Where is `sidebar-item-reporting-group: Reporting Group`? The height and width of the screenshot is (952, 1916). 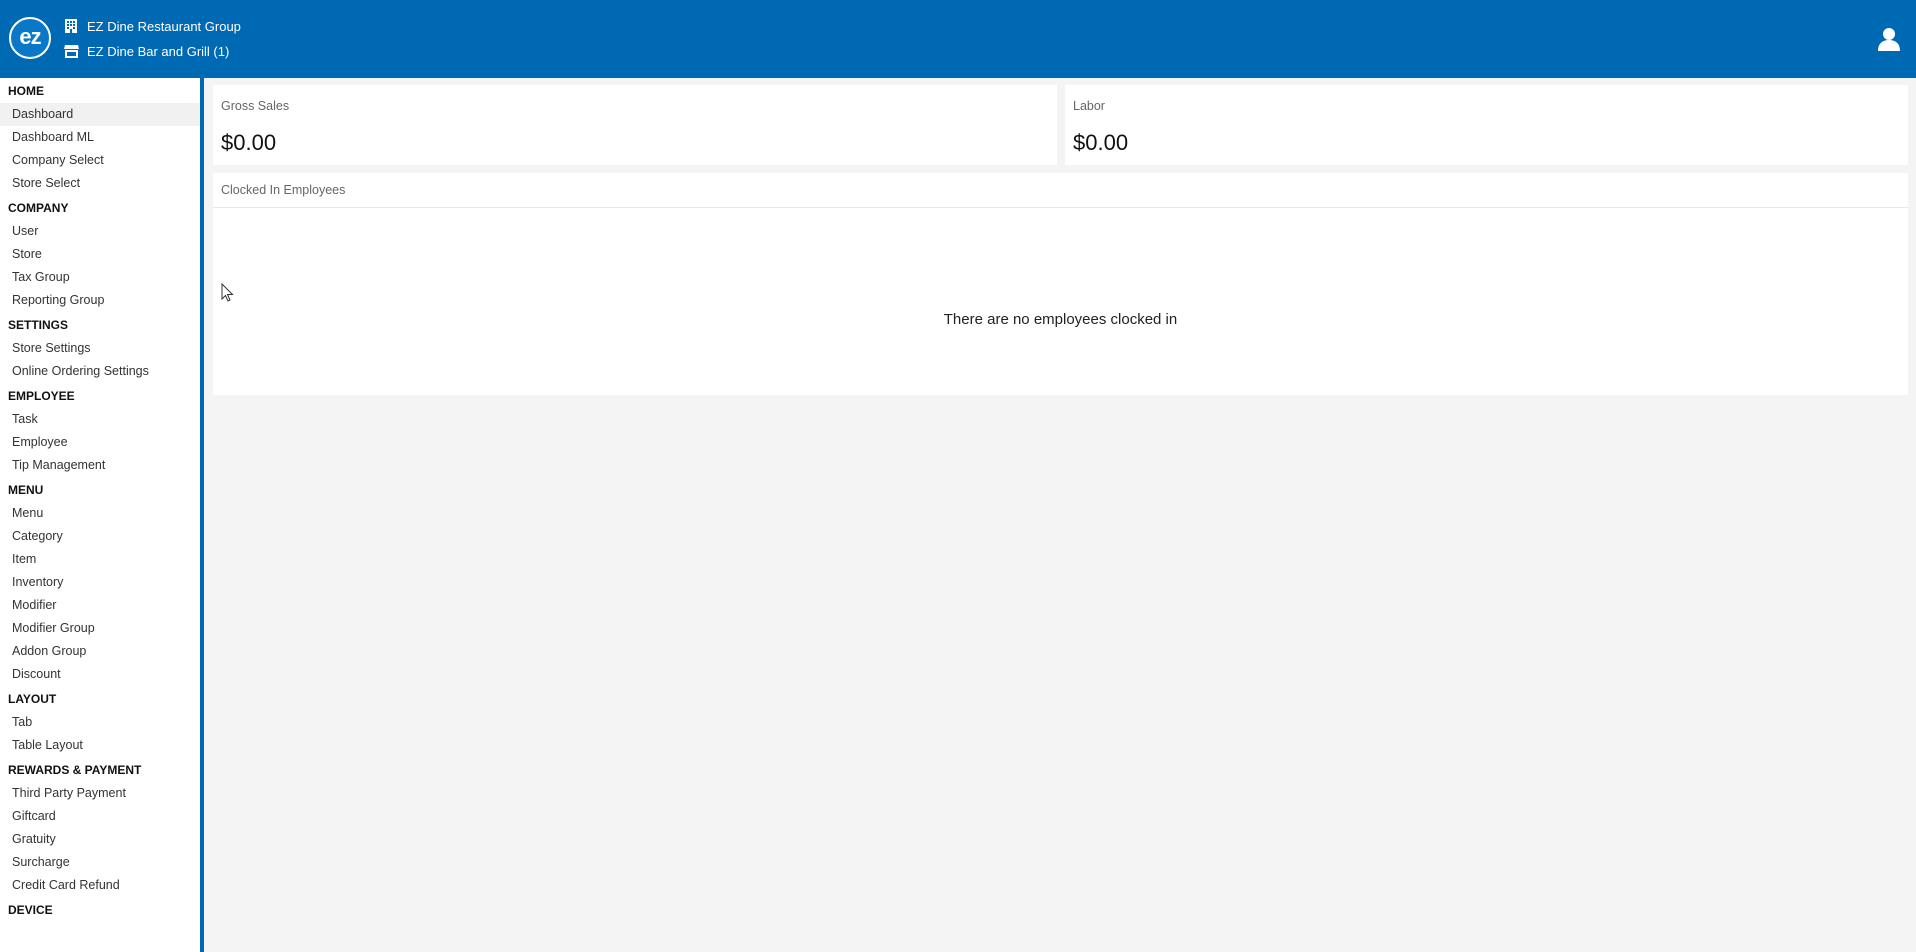 sidebar-item-reporting-group: Reporting Group is located at coordinates (100, 300).